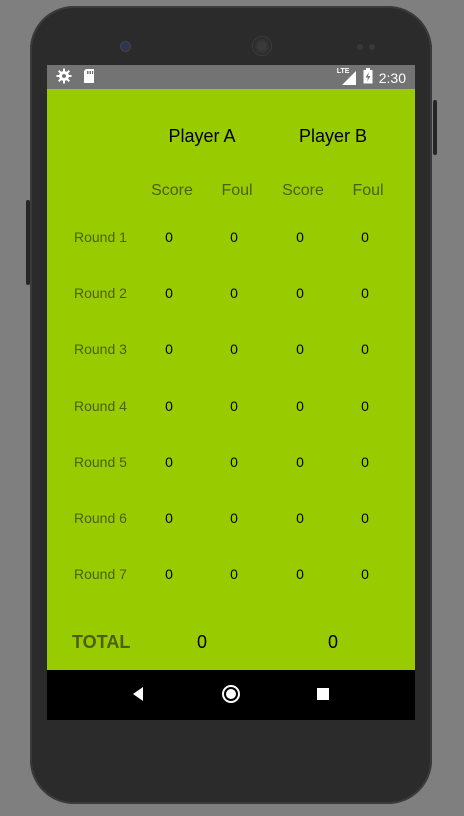 The image size is (464, 816). I want to click on player-a-header: Player A, so click(202, 136).